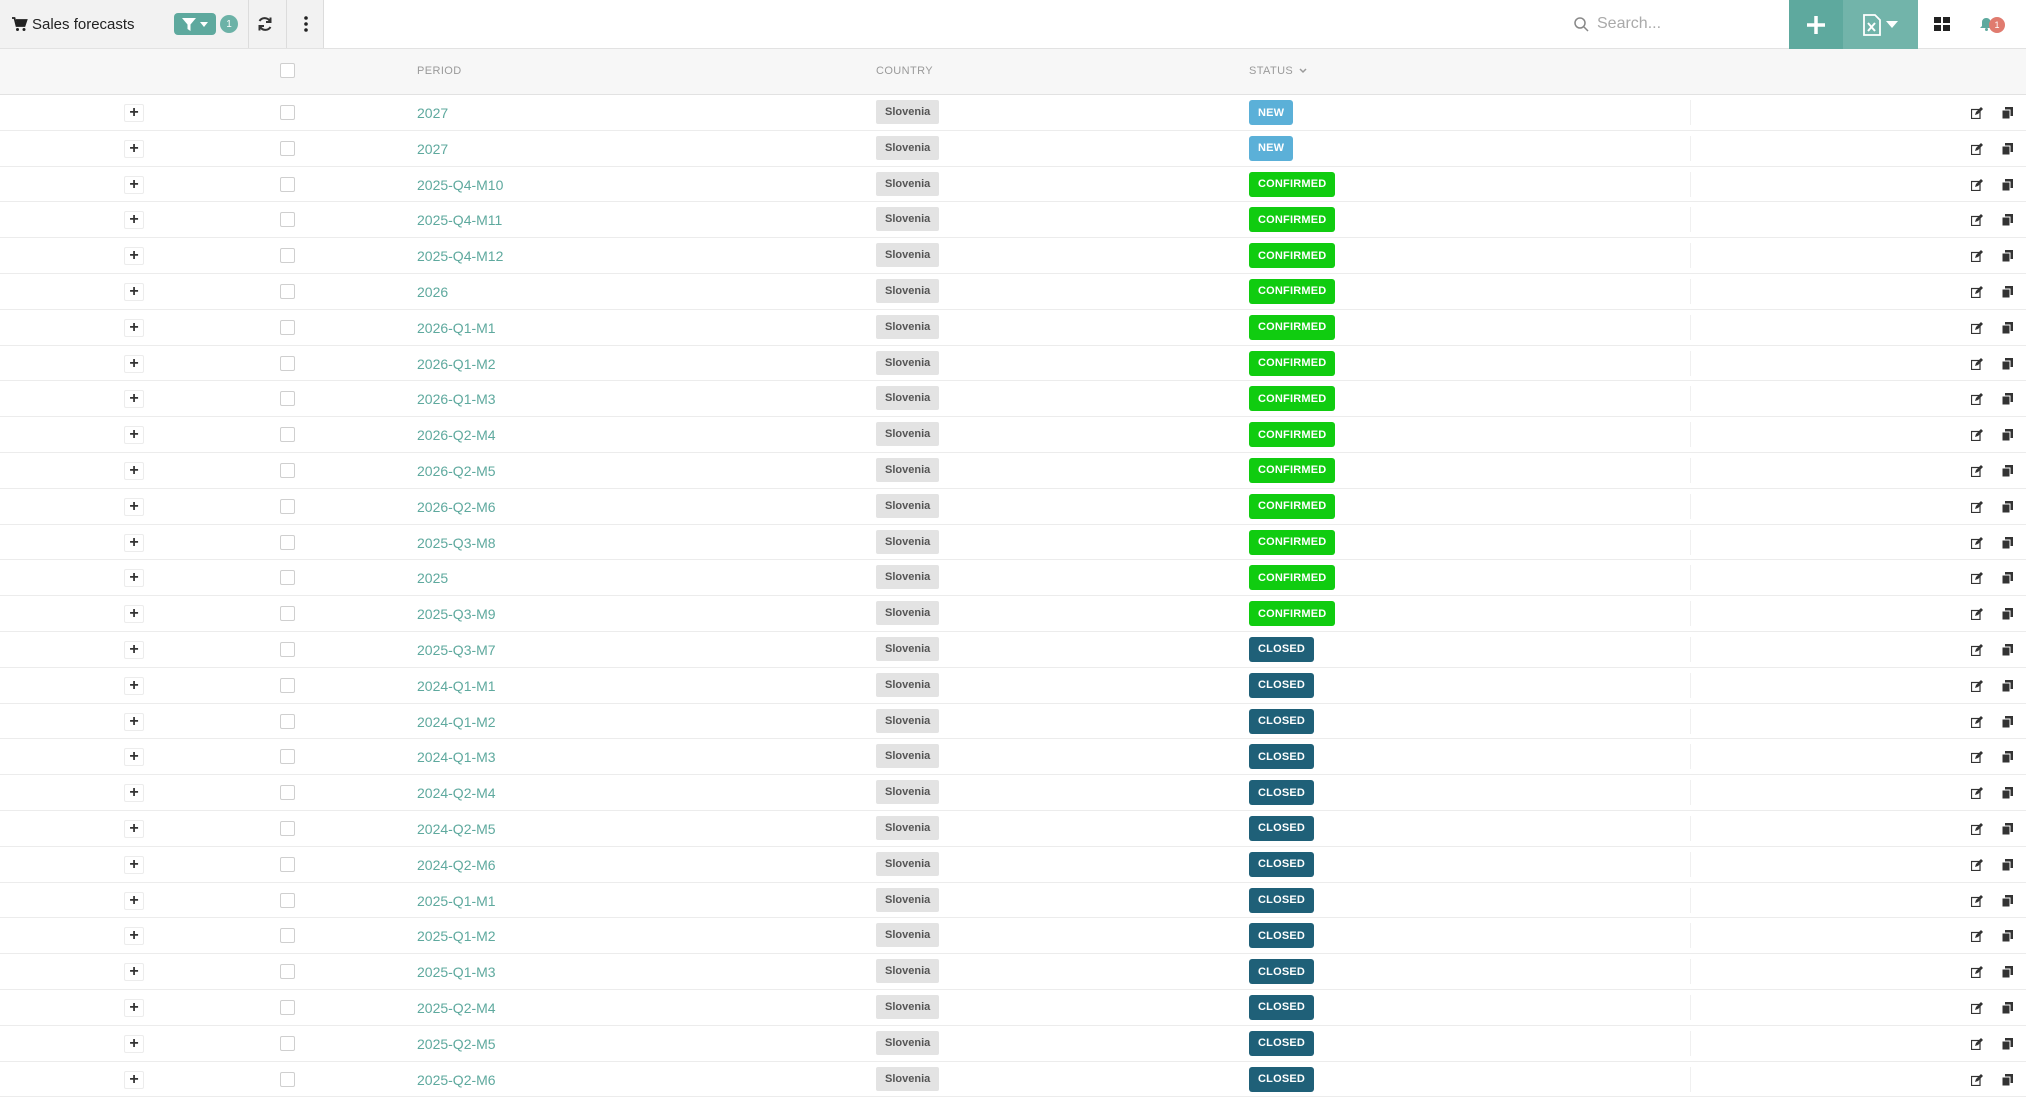 The height and width of the screenshot is (1101, 2026). Describe the element at coordinates (456, 829) in the screenshot. I see `period-link: 2024-Q2-M5` at that location.